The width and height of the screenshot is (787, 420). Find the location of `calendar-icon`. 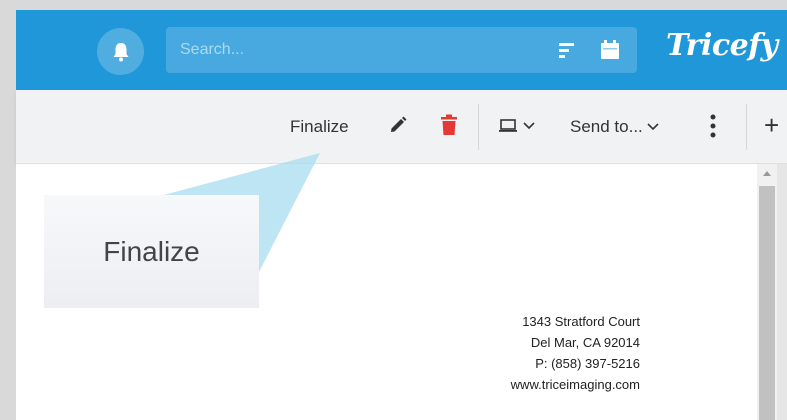

calendar-icon is located at coordinates (610, 52).